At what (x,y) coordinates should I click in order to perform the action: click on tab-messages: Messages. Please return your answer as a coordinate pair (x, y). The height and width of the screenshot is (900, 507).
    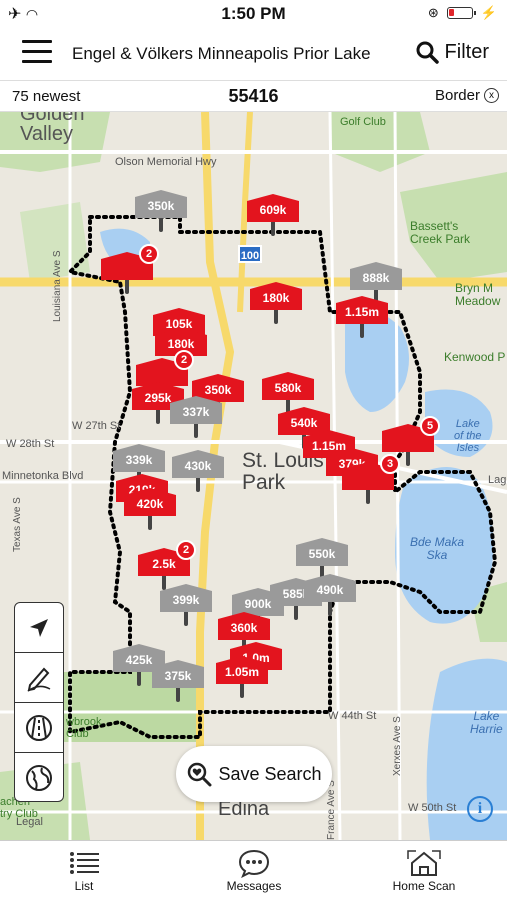
    Looking at the image, I should click on (254, 870).